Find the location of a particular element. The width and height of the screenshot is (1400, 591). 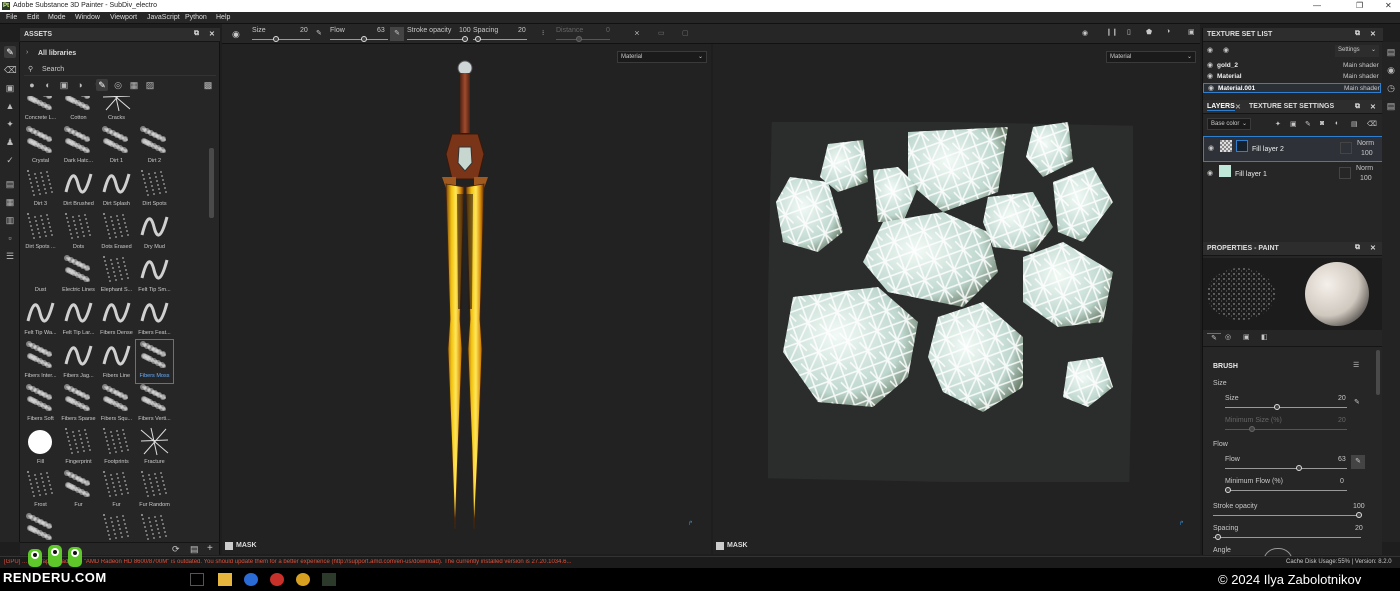

size-value: 20 is located at coordinates (1342, 398).